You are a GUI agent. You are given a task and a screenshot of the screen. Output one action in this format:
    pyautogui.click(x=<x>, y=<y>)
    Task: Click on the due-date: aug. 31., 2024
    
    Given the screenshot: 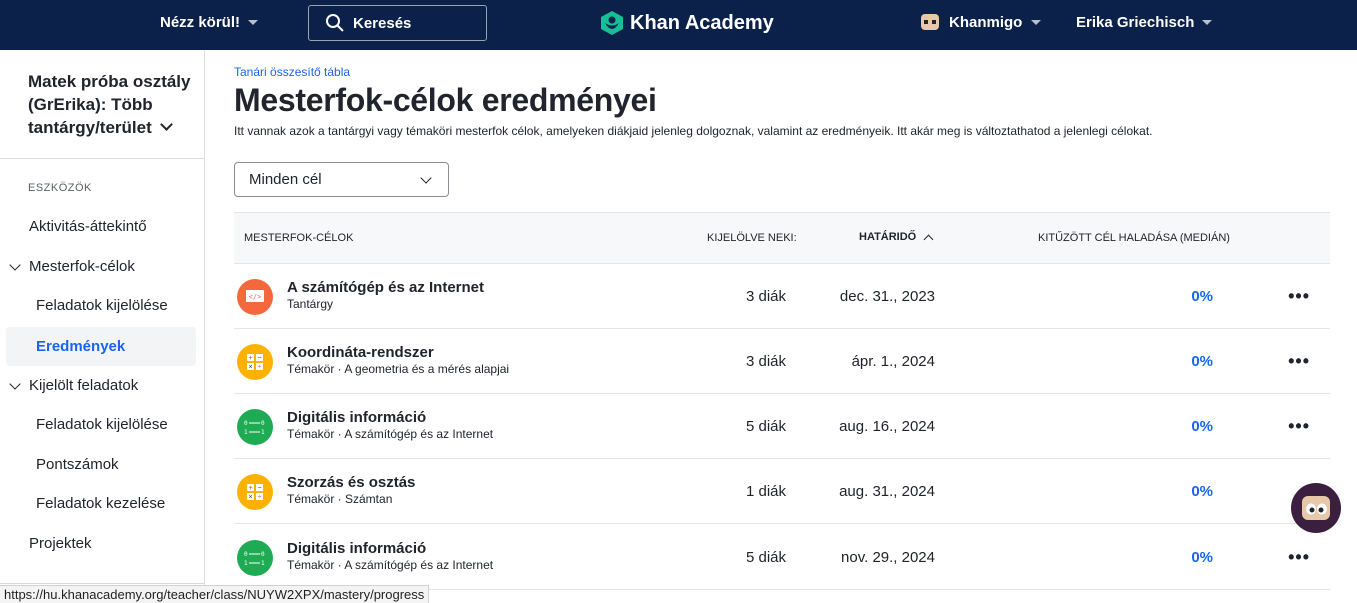 What is the action you would take?
    pyautogui.click(x=887, y=491)
    